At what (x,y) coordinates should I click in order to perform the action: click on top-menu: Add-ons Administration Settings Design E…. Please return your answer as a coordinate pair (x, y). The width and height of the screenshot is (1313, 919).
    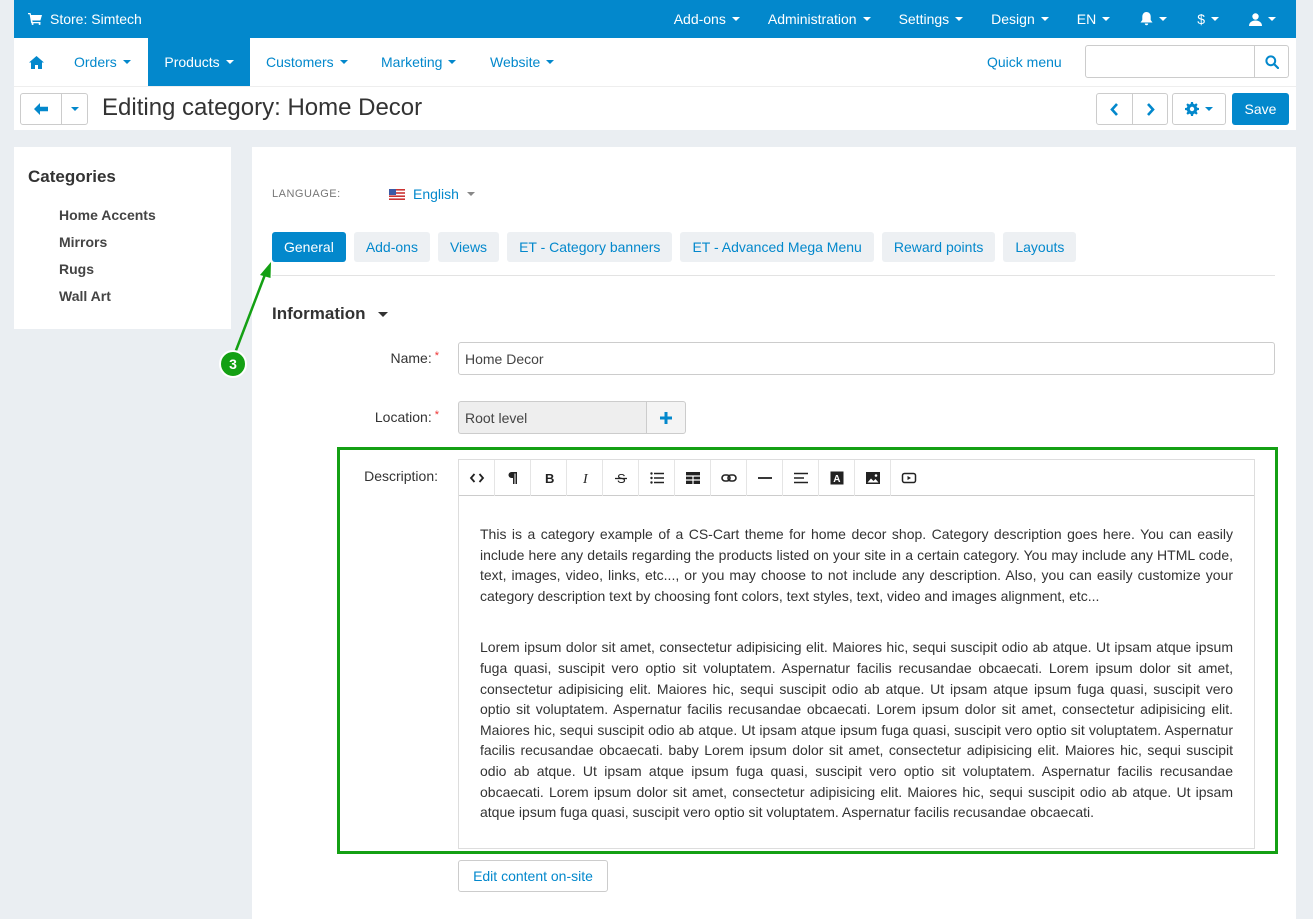
    Looking at the image, I should click on (978, 19).